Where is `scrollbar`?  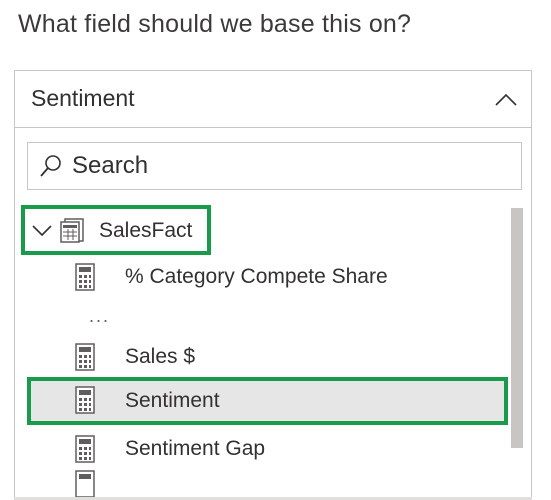
scrollbar is located at coordinates (517, 328).